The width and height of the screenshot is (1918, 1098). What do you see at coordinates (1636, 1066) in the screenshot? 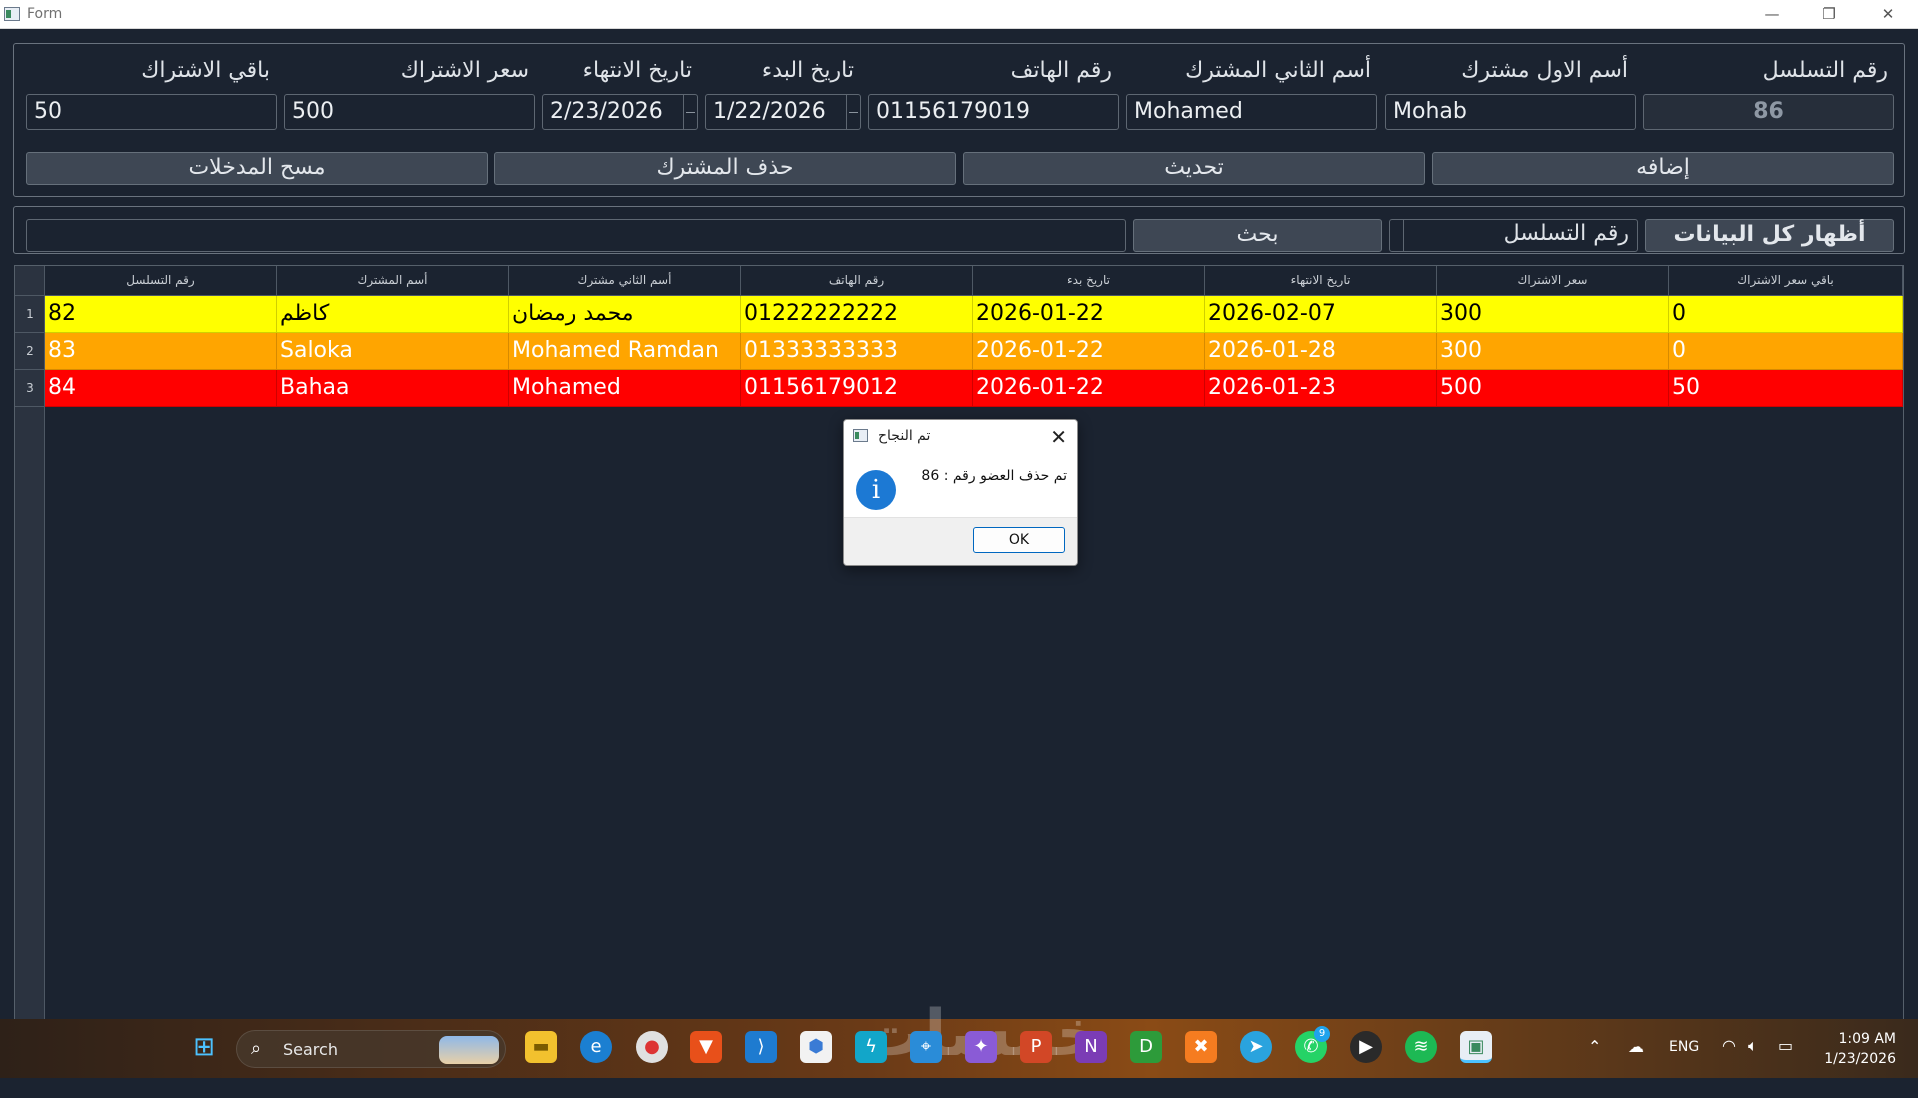
I see `cloud-off-icon: ☁` at bounding box center [1636, 1066].